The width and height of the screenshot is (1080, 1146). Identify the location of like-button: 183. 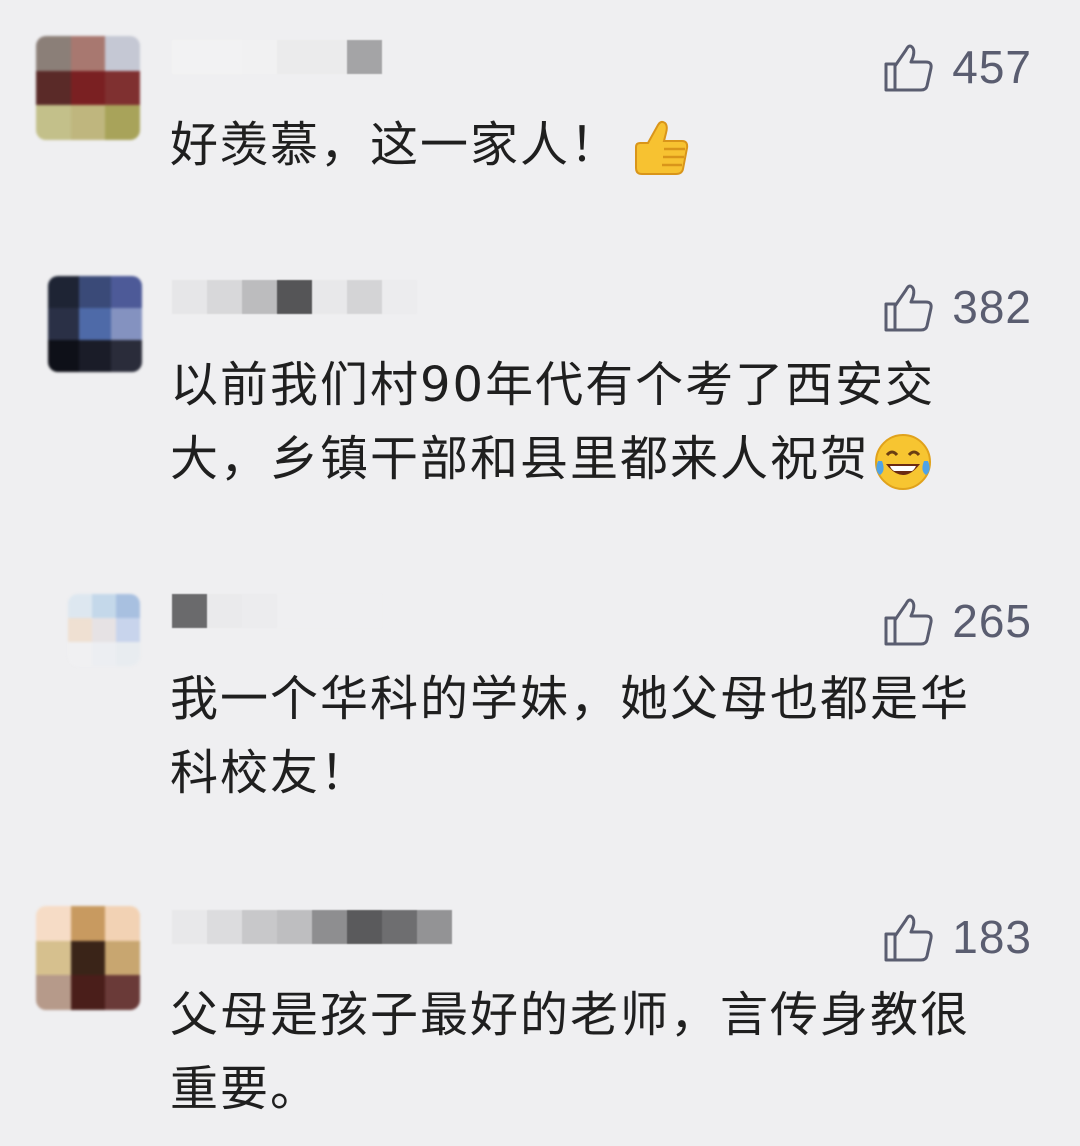
(957, 937).